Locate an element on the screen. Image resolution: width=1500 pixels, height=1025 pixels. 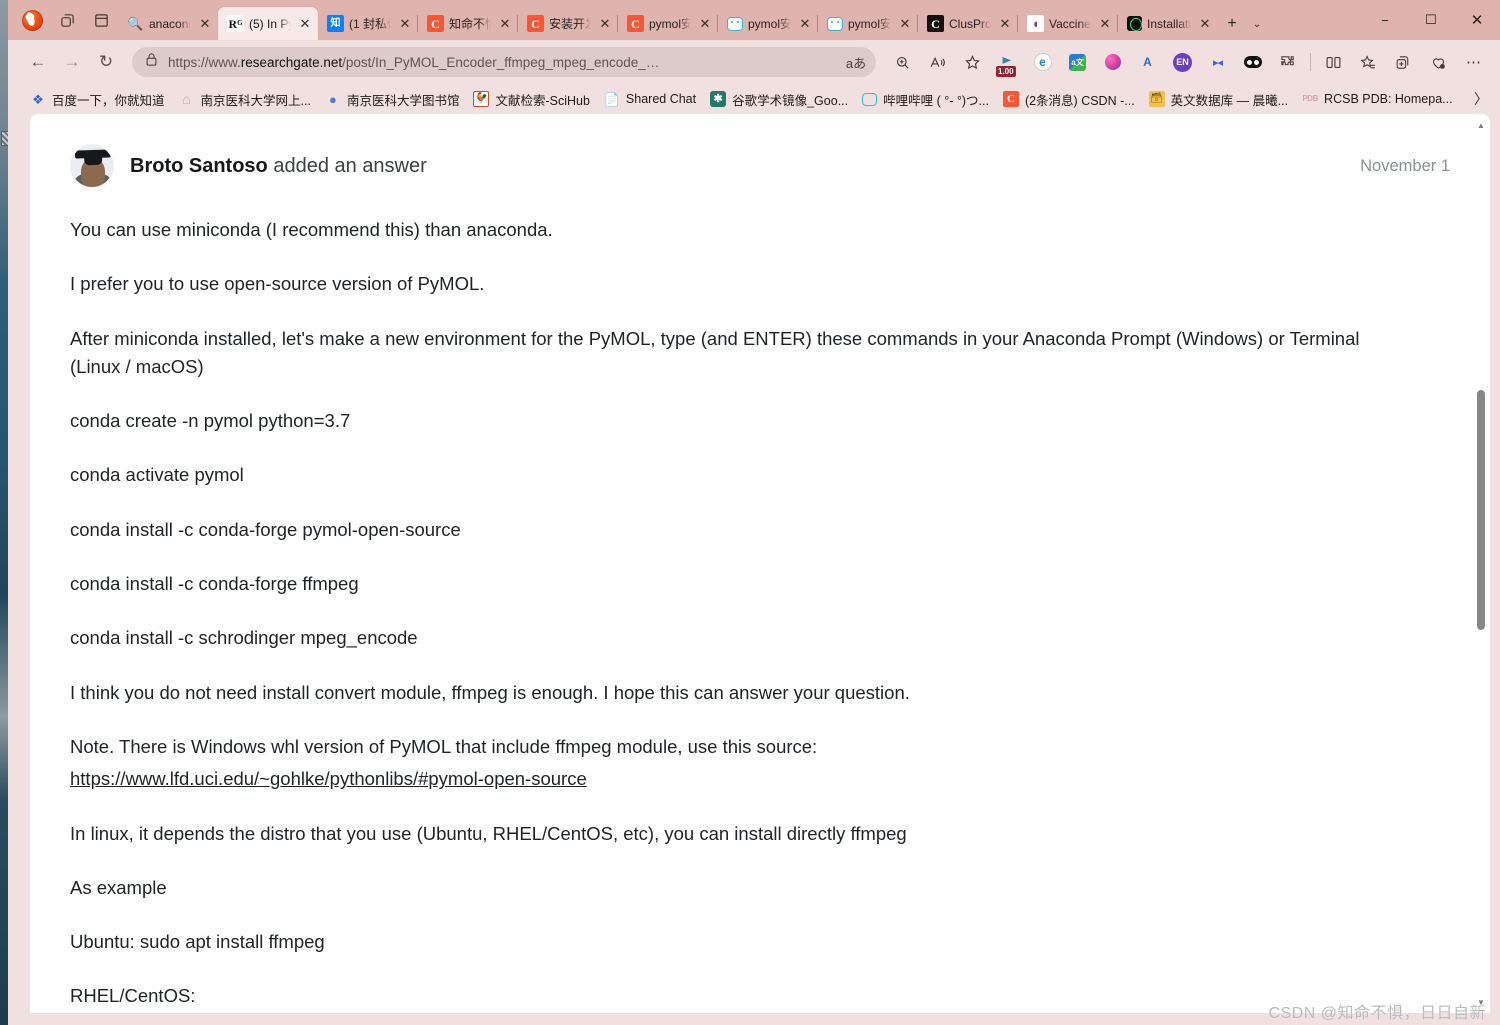
tab-researchgate: RG (5) In PyMOL Encoder ✕ is located at coordinates (268, 23).